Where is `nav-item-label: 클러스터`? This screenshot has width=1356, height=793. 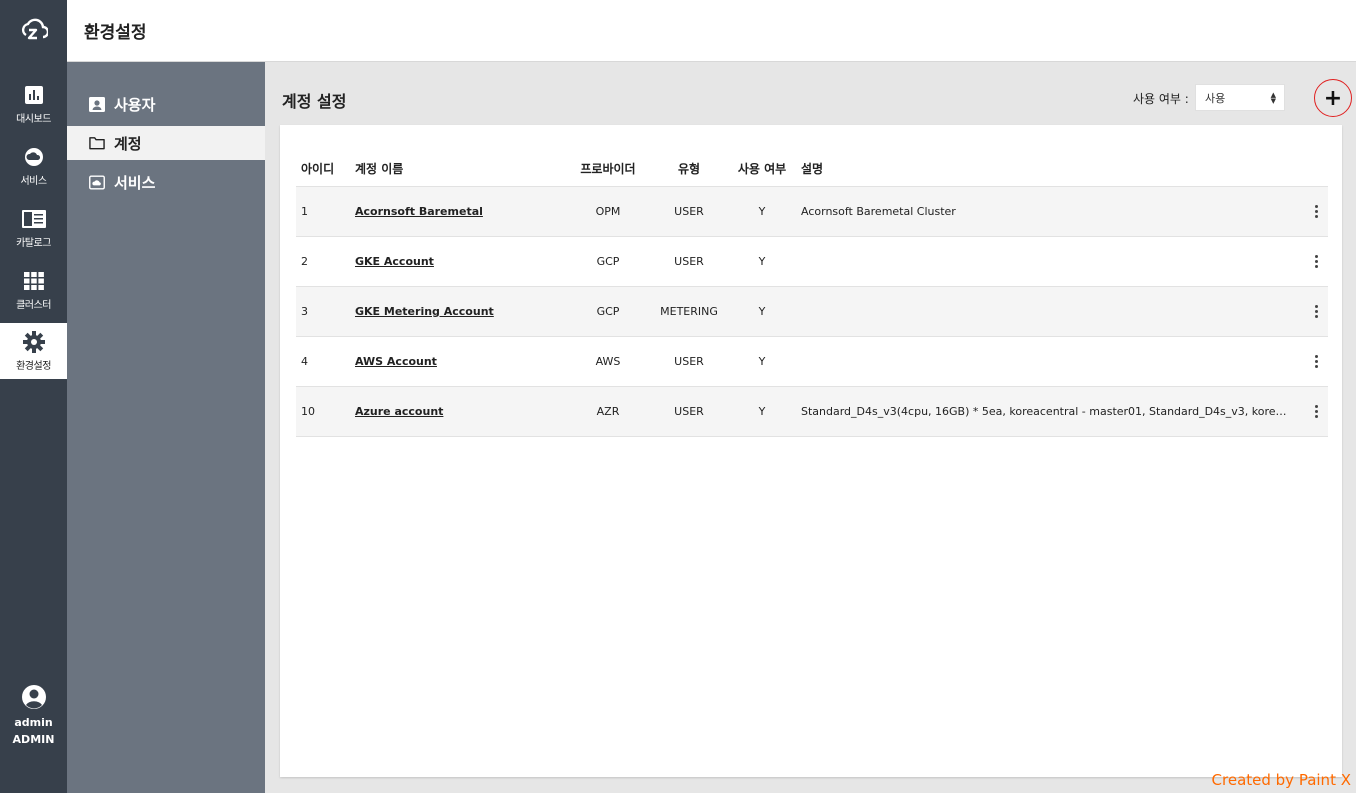 nav-item-label: 클러스터 is located at coordinates (33, 305).